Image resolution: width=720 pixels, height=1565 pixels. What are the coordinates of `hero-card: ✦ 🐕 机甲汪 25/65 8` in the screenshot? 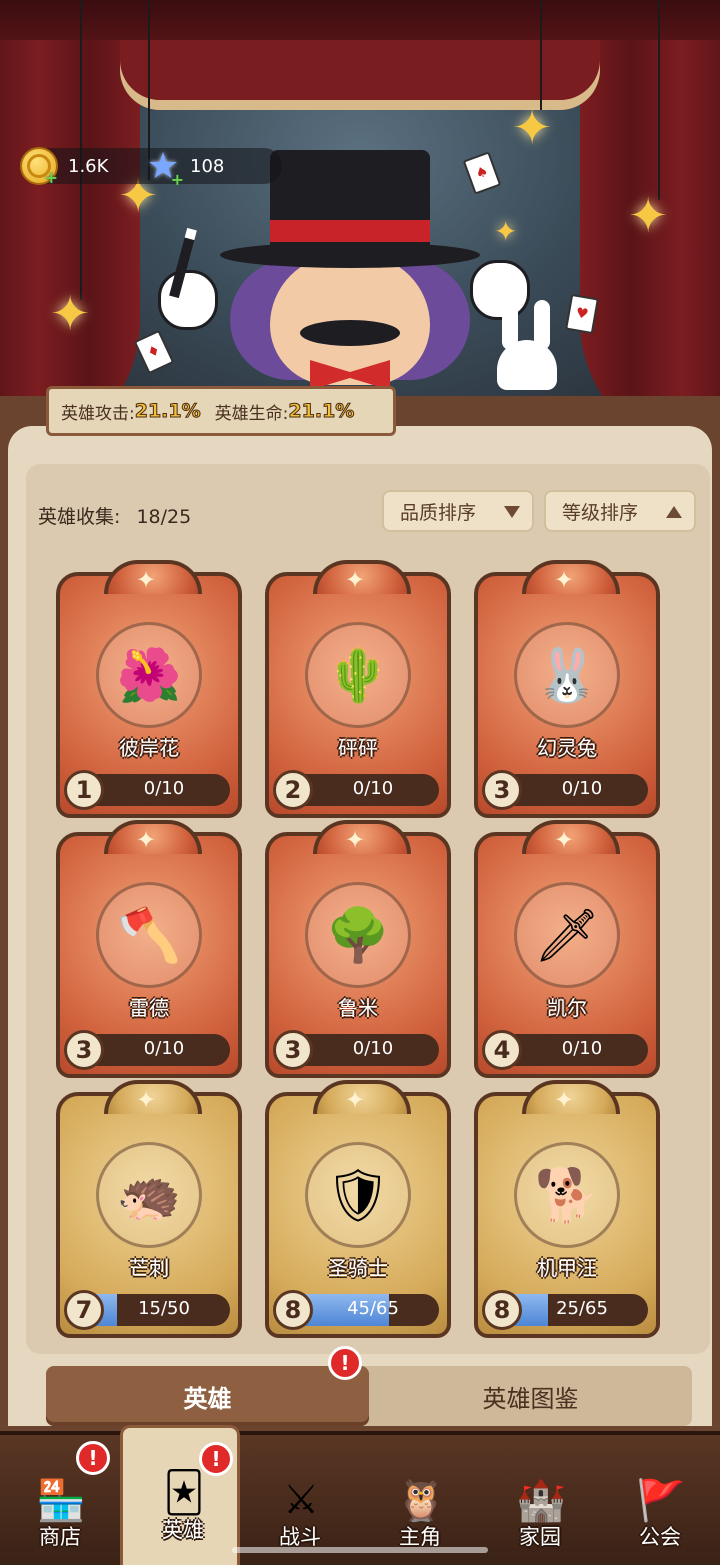 It's located at (567, 1209).